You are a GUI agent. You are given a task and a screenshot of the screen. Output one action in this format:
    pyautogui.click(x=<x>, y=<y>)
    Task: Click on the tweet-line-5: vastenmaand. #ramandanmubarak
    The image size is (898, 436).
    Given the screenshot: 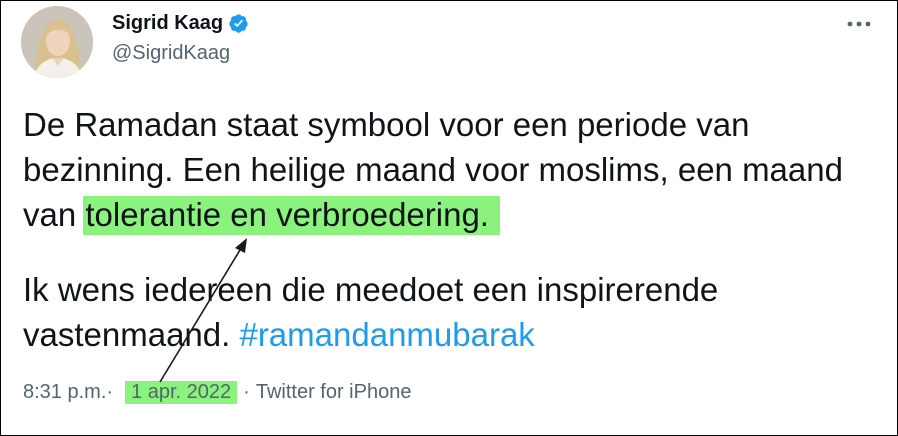 What is the action you would take?
    pyautogui.click(x=453, y=334)
    